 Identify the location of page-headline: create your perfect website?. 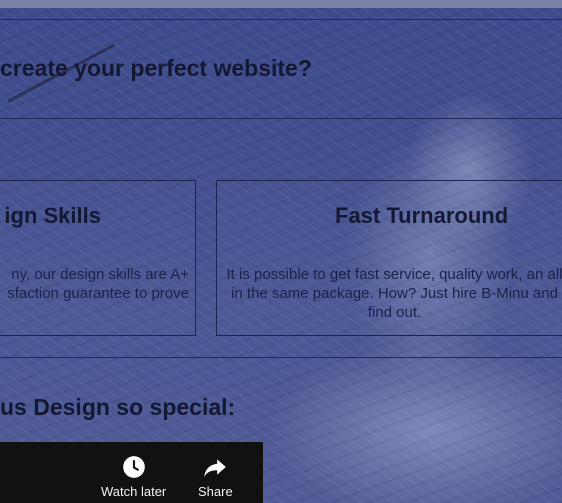
(156, 68).